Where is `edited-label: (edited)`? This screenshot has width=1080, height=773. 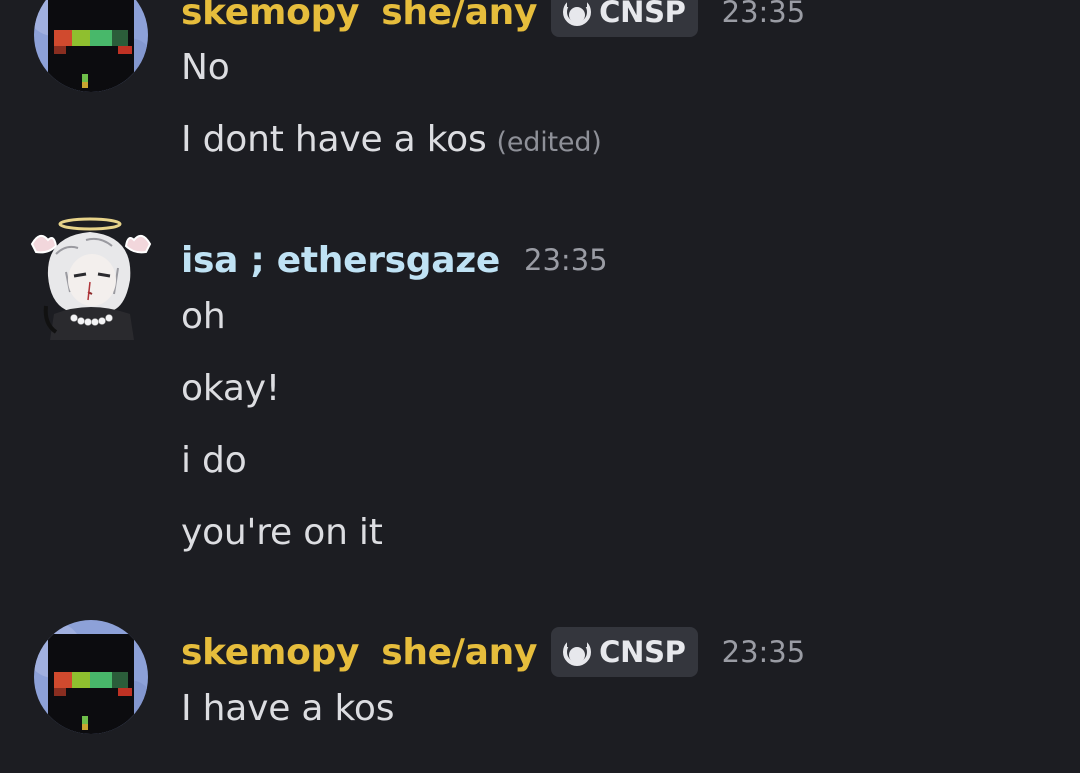 edited-label: (edited) is located at coordinates (549, 142).